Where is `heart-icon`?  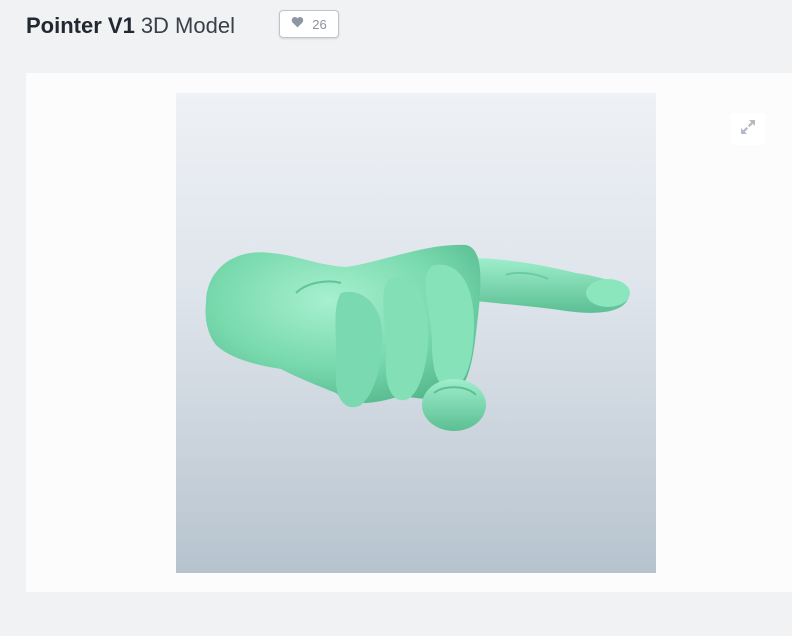 heart-icon is located at coordinates (297, 24).